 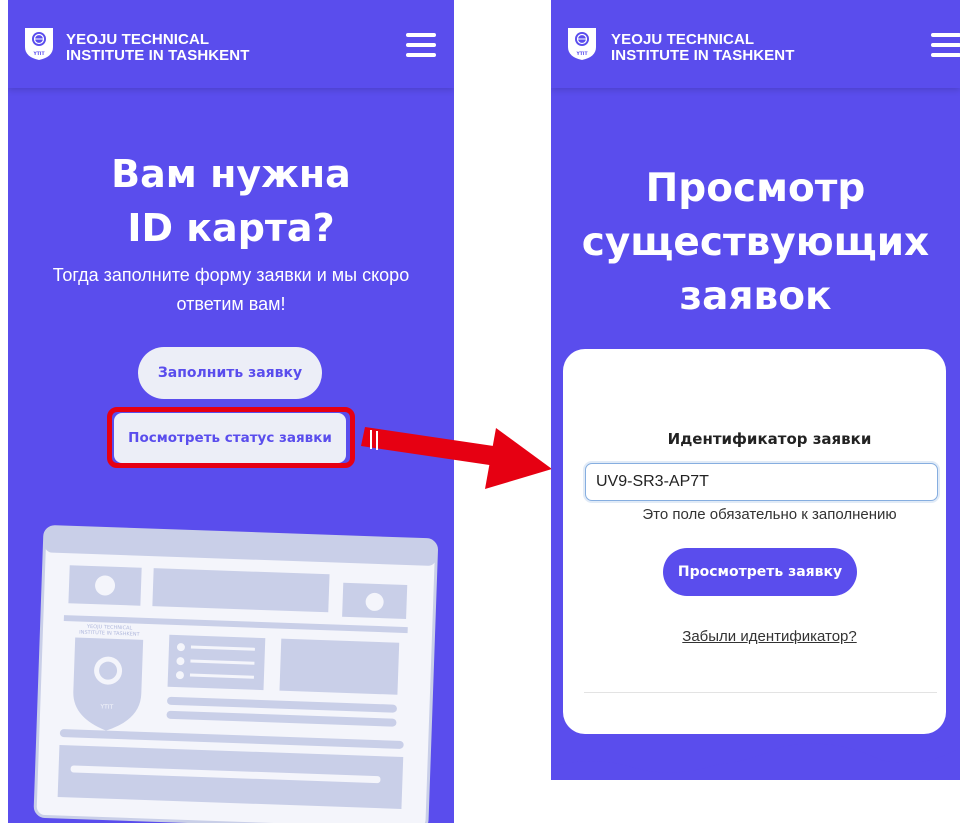 I want to click on forgot-id-link: Забыли идентификатор?, so click(x=769, y=636).